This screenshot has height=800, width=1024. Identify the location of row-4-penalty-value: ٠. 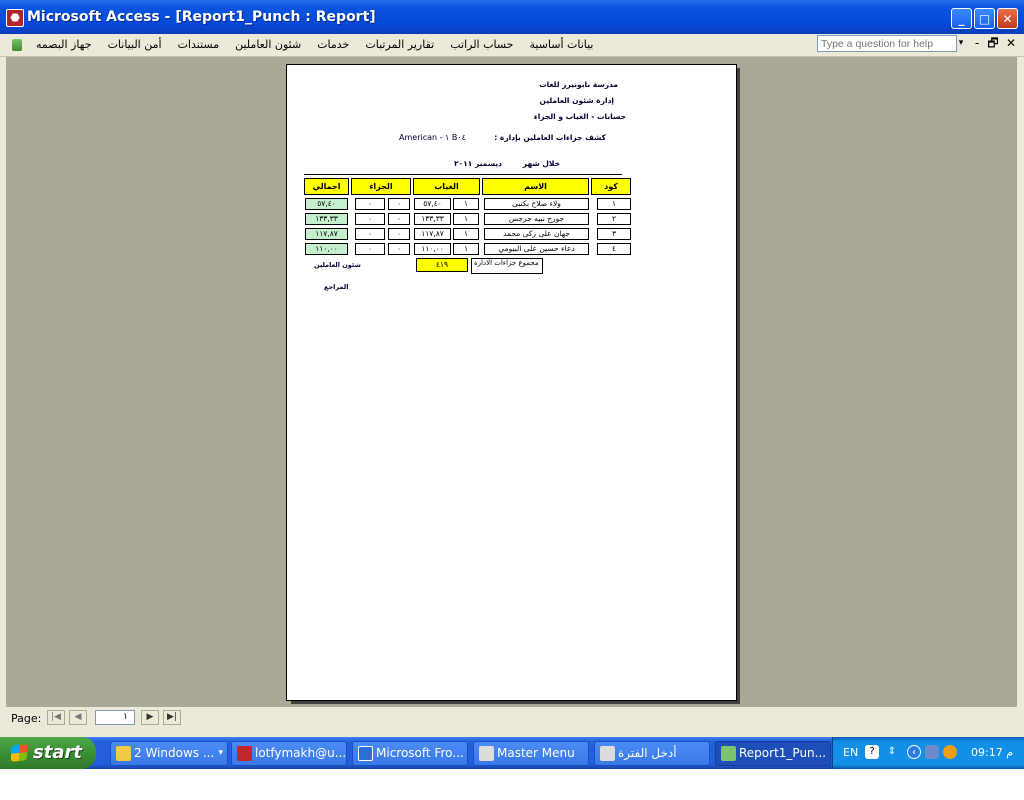
(370, 249).